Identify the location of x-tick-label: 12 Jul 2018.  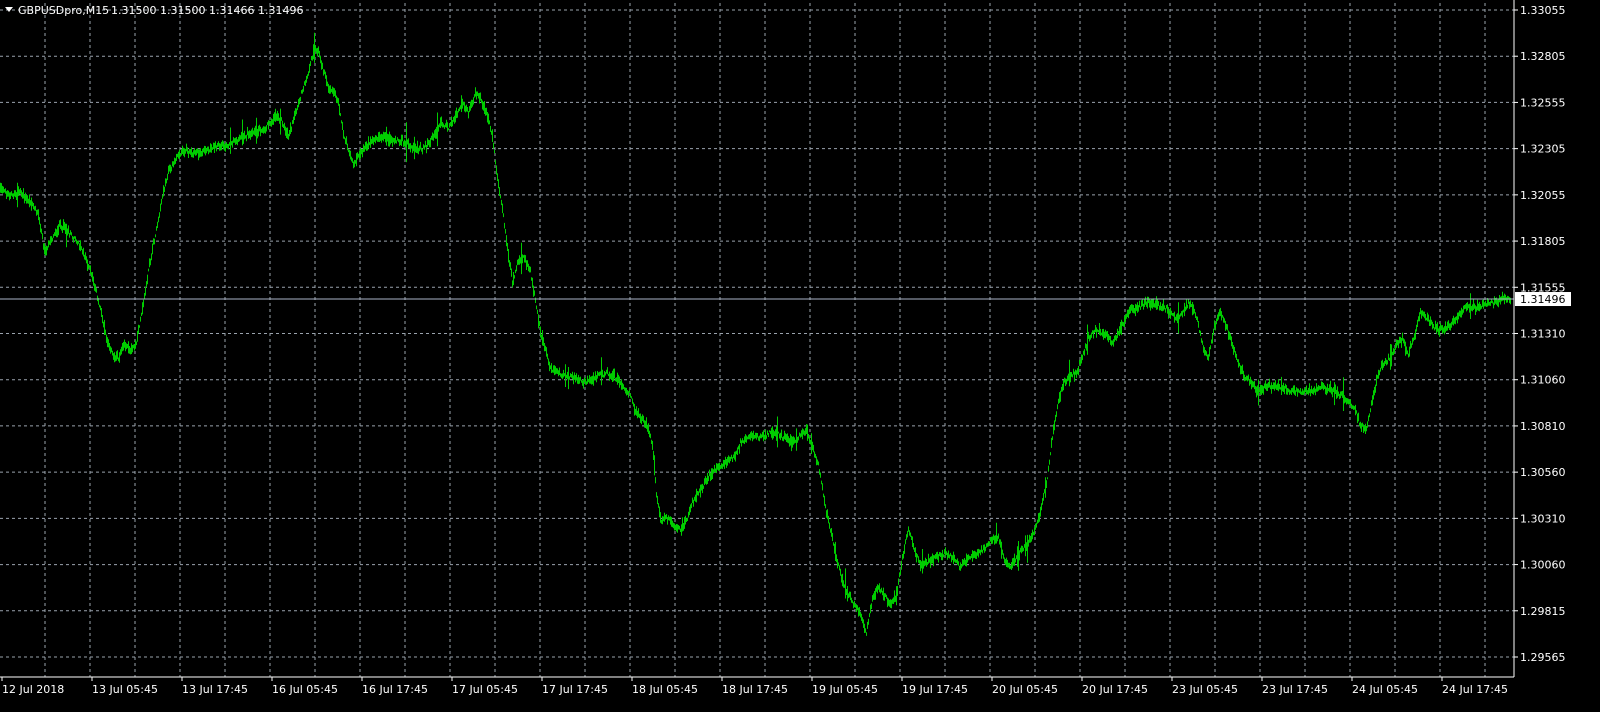
(33, 689).